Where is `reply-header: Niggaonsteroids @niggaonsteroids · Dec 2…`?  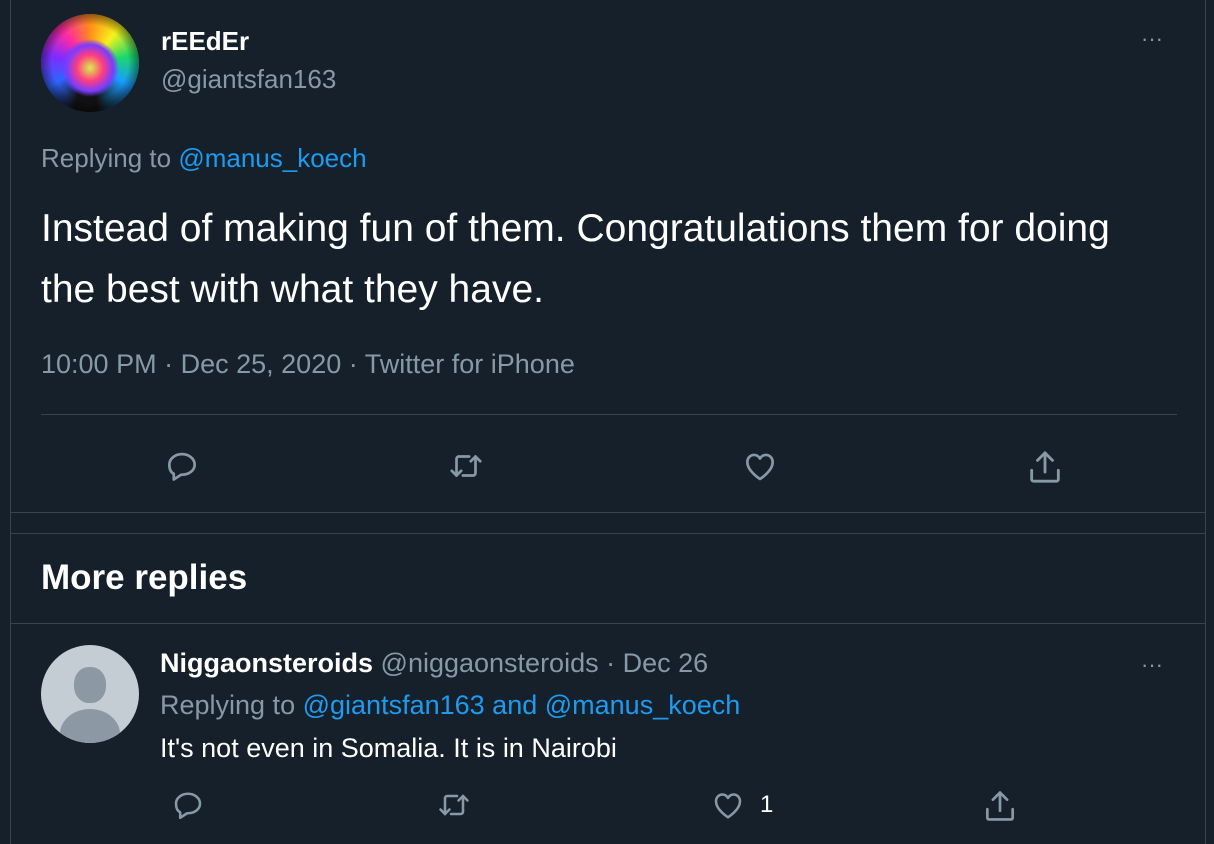 reply-header: Niggaonsteroids @niggaonsteroids · Dec 2… is located at coordinates (434, 663).